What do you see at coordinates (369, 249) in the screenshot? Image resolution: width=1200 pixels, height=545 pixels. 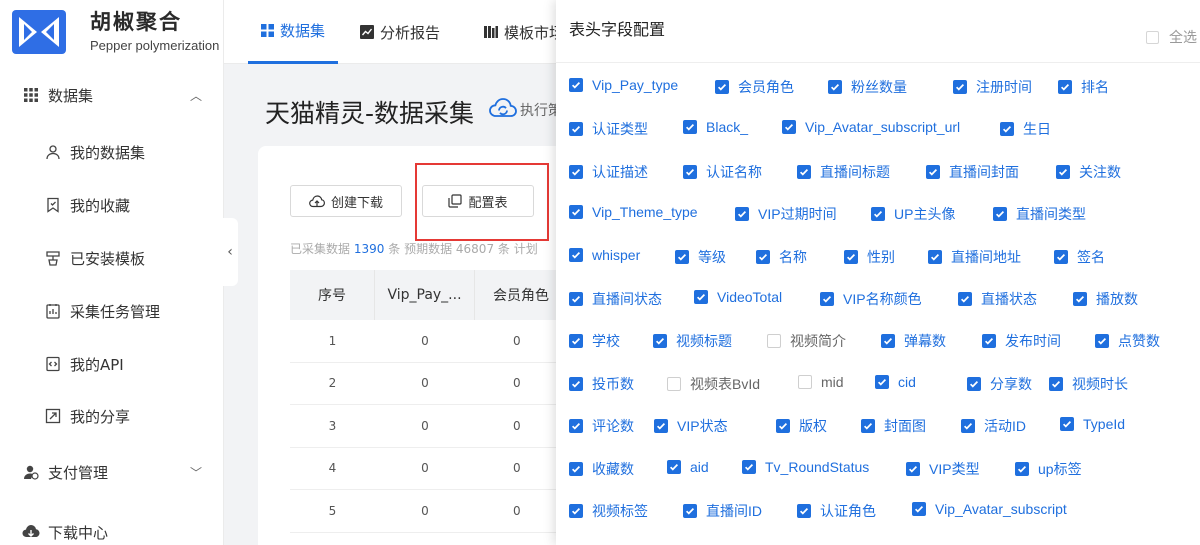 I see `collected-count: 1390` at bounding box center [369, 249].